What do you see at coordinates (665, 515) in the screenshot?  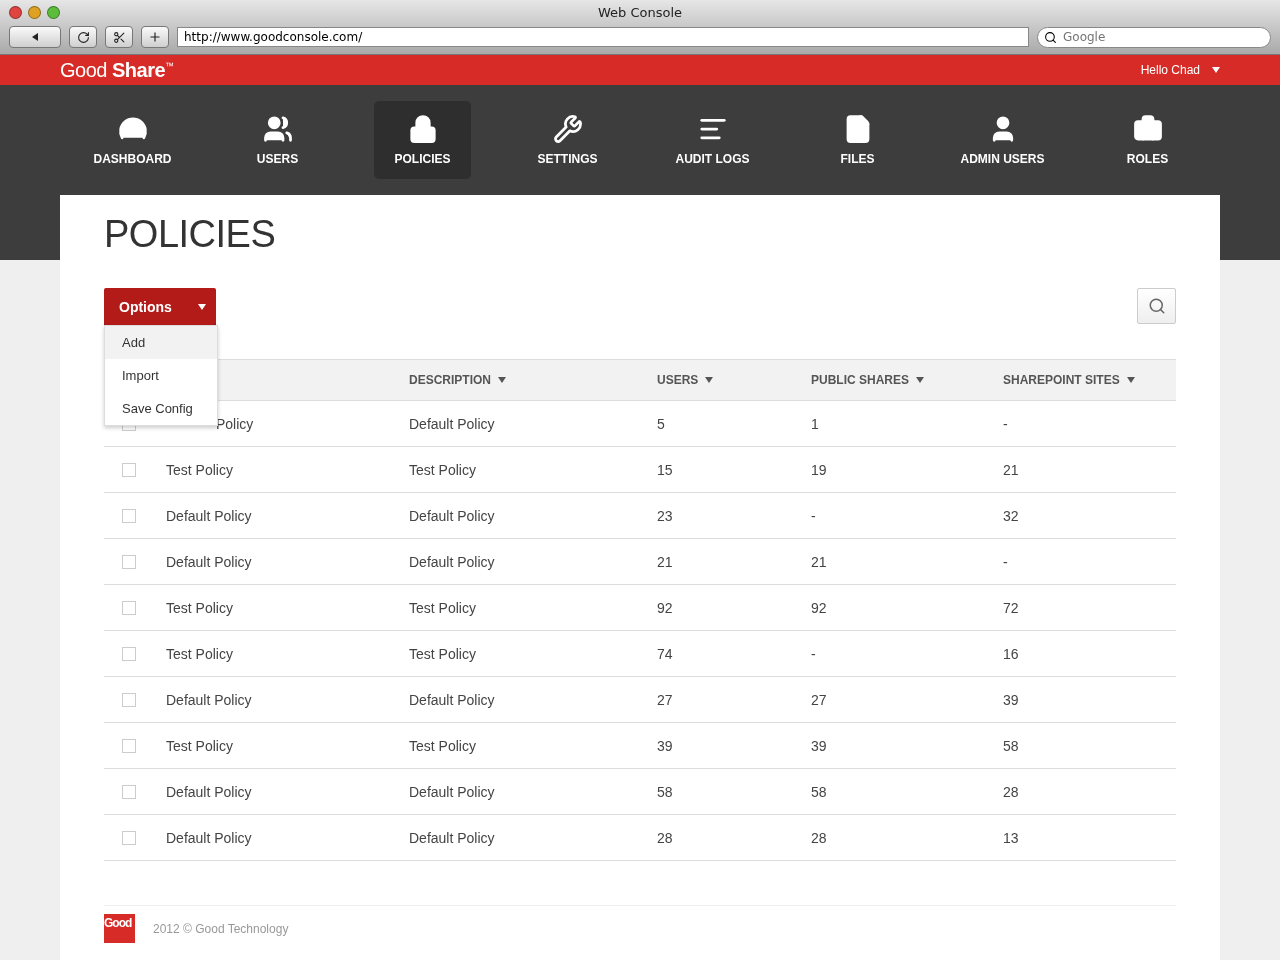 I see `table-cell-text: 23` at bounding box center [665, 515].